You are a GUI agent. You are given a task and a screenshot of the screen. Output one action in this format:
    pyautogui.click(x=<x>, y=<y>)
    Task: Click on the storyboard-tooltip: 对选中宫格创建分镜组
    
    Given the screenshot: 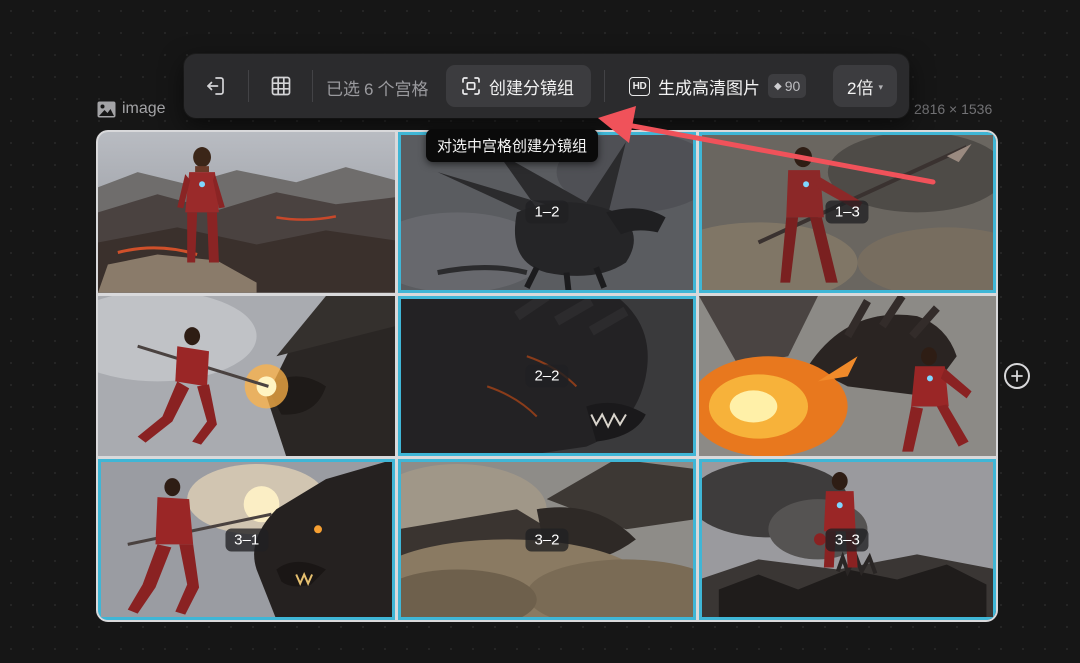 What is the action you would take?
    pyautogui.click(x=512, y=145)
    